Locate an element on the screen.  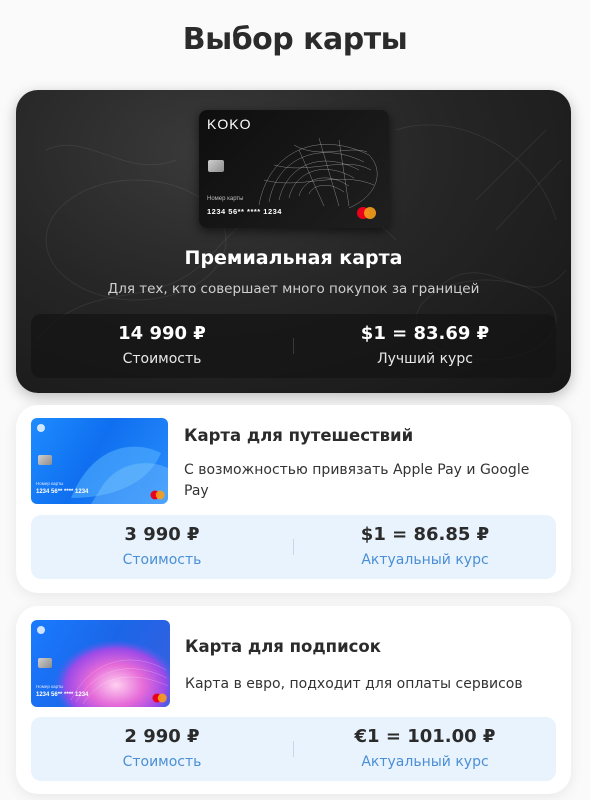
page-title: Выбор карты is located at coordinates (295, 39).